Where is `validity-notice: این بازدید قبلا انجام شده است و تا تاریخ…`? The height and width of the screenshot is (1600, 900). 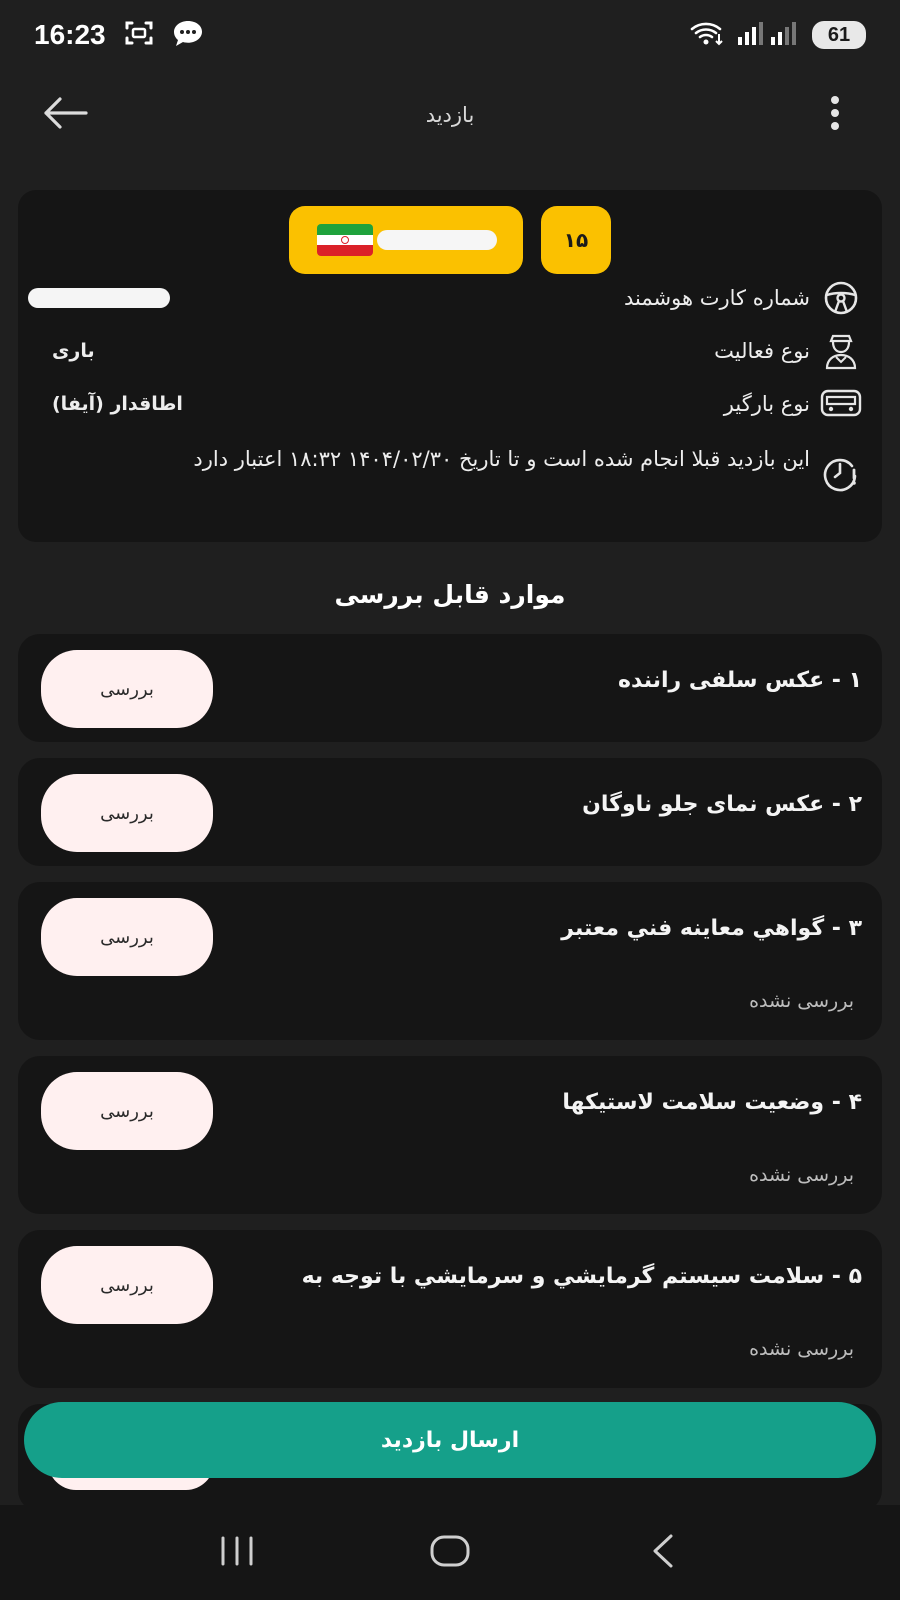 validity-notice: این بازدید قبلا انجام شده است و تا تاریخ… is located at coordinates (450, 466).